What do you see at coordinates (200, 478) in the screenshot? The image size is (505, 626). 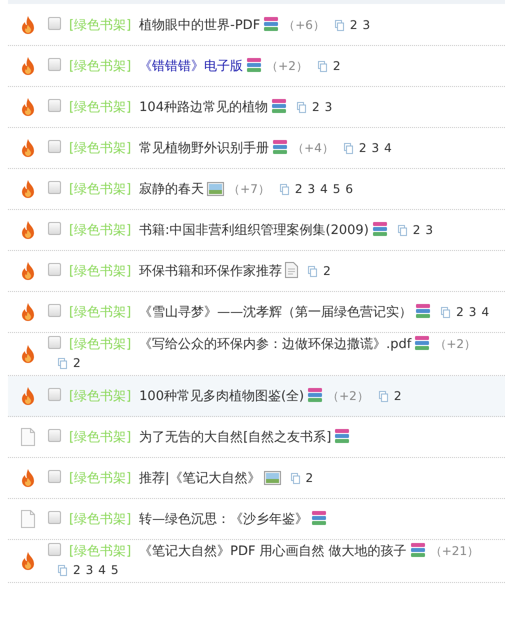 I see `thread-title-link: 推荐|《笔记大自然》` at bounding box center [200, 478].